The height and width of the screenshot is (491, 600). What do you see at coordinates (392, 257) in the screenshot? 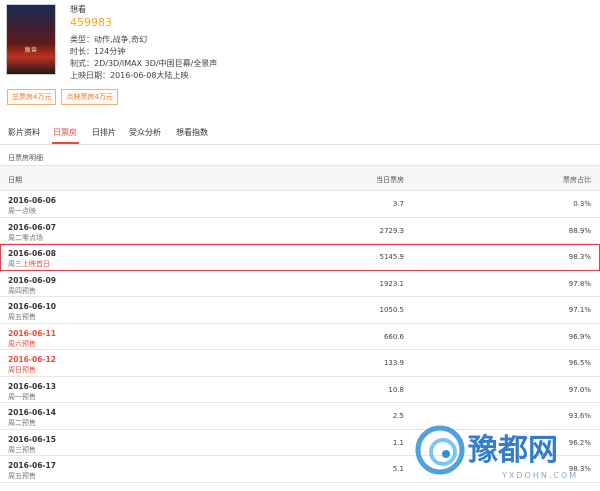
I see `row-box-office: 5145.9` at bounding box center [392, 257].